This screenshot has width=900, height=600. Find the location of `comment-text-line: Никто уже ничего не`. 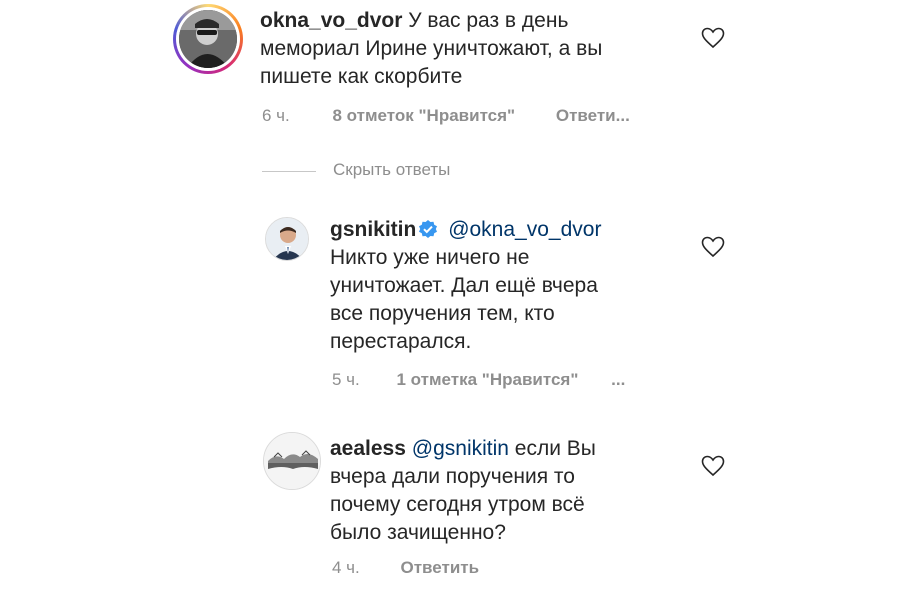

comment-text-line: Никто уже ничего не is located at coordinates (430, 257).